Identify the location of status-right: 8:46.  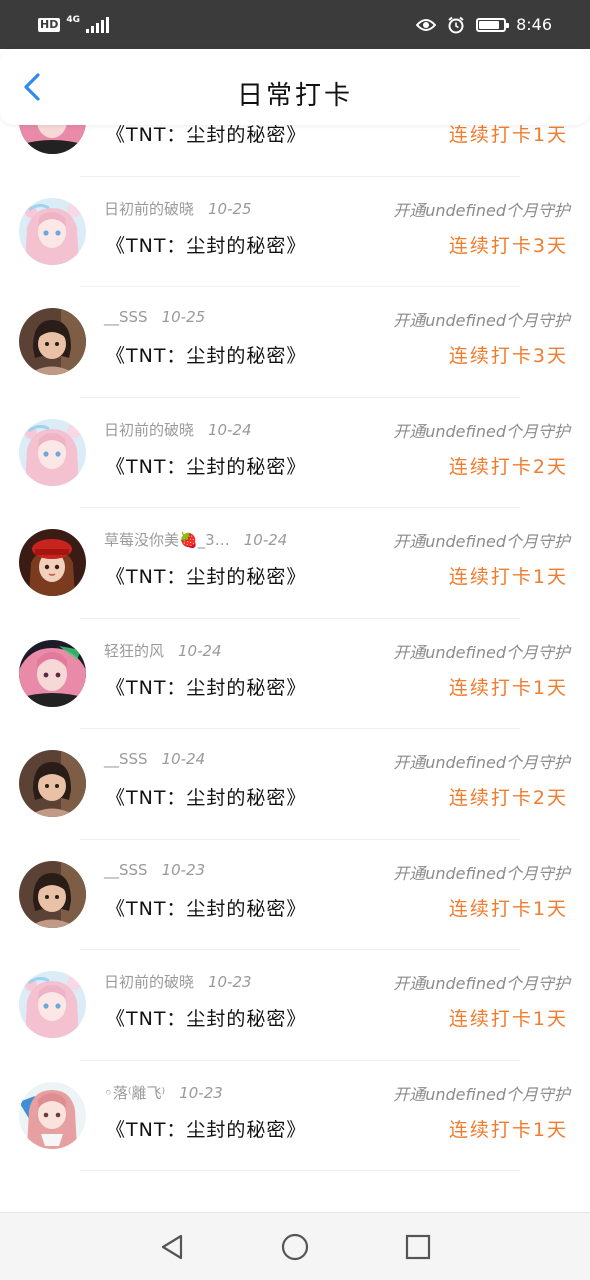
(484, 25).